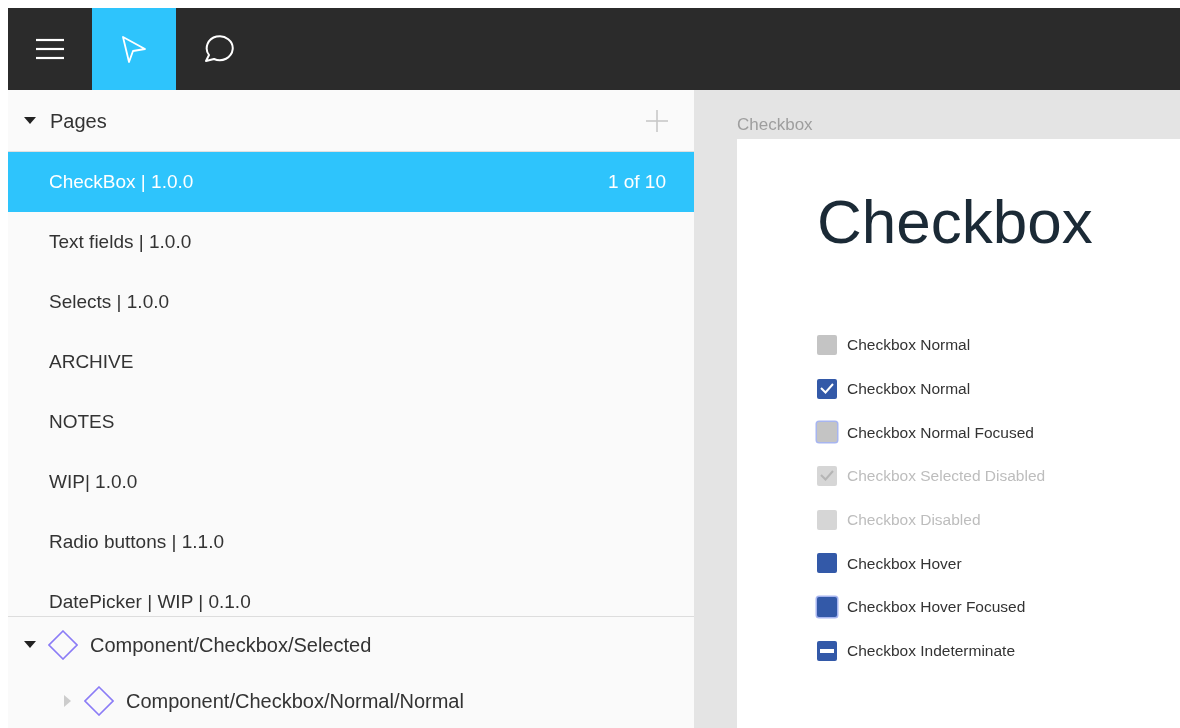  Describe the element at coordinates (134, 49) in the screenshot. I see `pointer-icon` at that location.